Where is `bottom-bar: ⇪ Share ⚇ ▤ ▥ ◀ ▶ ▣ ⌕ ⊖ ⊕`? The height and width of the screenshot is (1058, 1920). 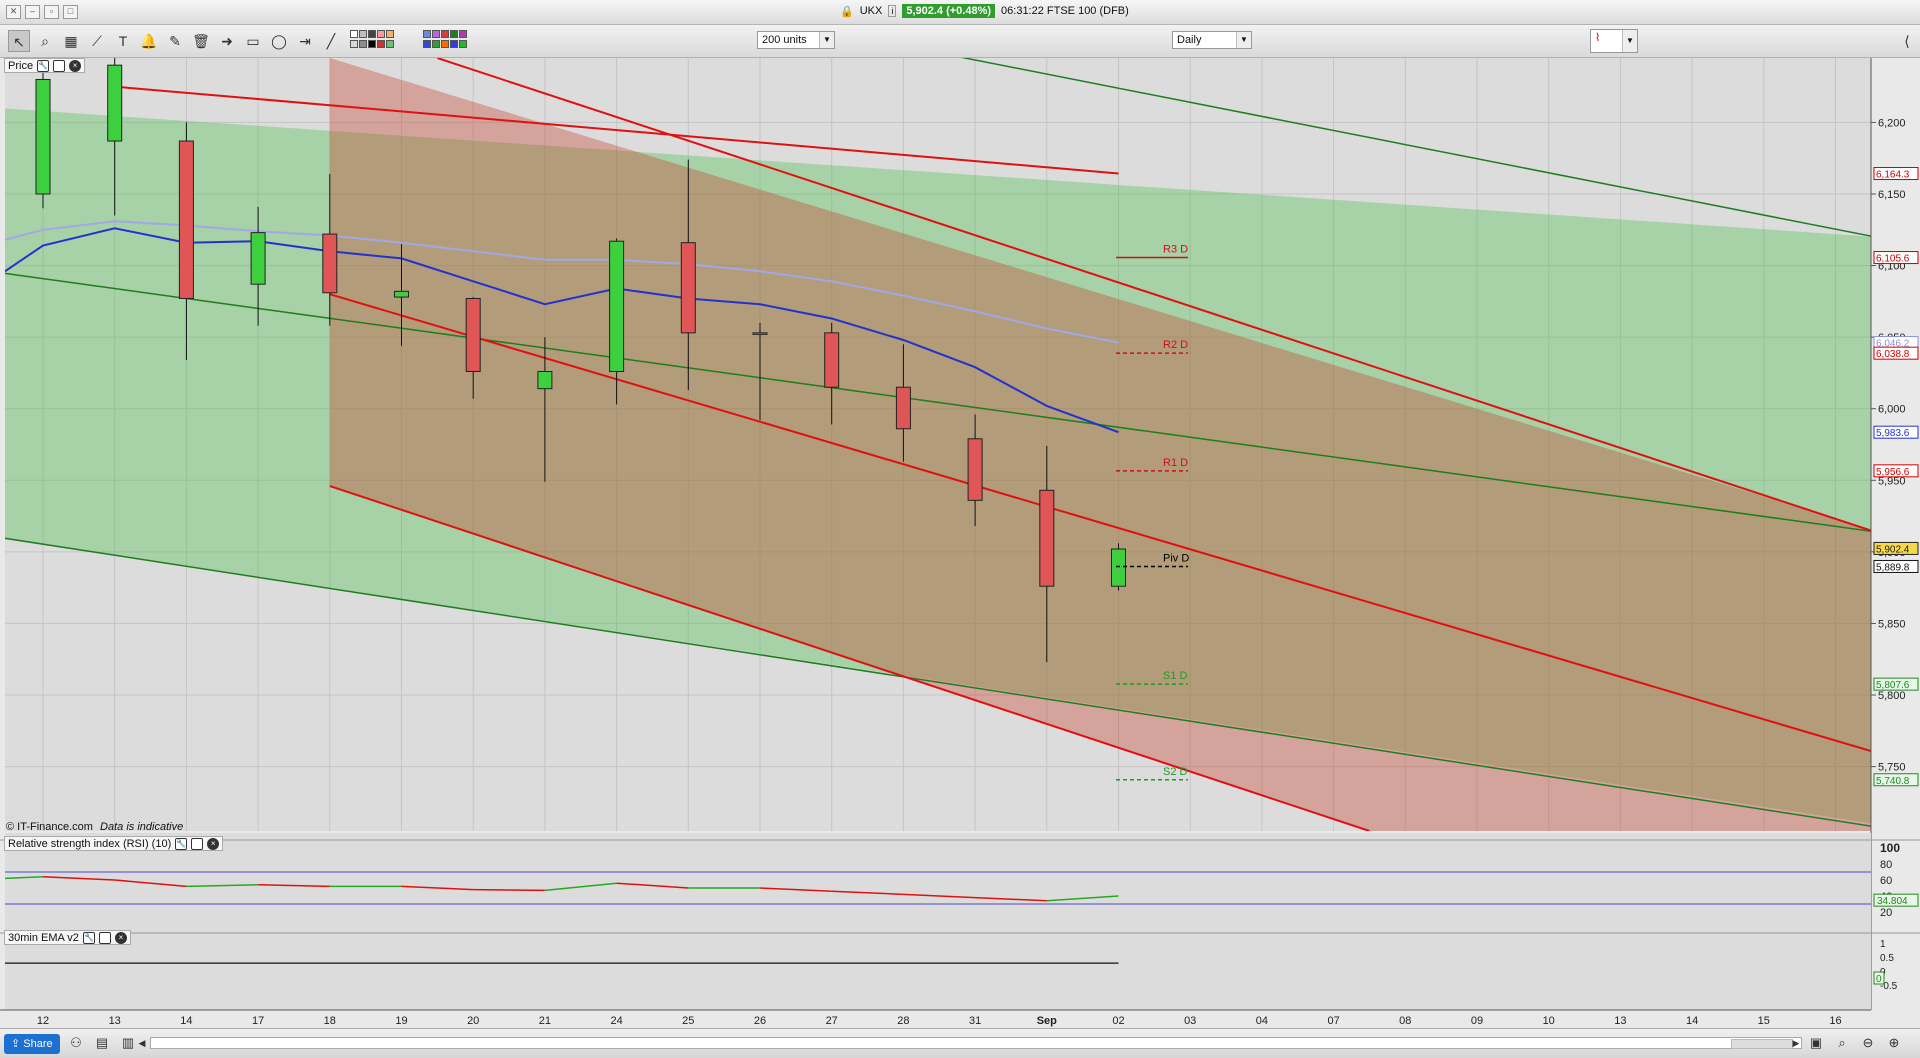 bottom-bar: ⇪ Share ⚇ ▤ ▥ ◀ ▶ ▣ ⌕ ⊖ ⊕ is located at coordinates (960, 1043).